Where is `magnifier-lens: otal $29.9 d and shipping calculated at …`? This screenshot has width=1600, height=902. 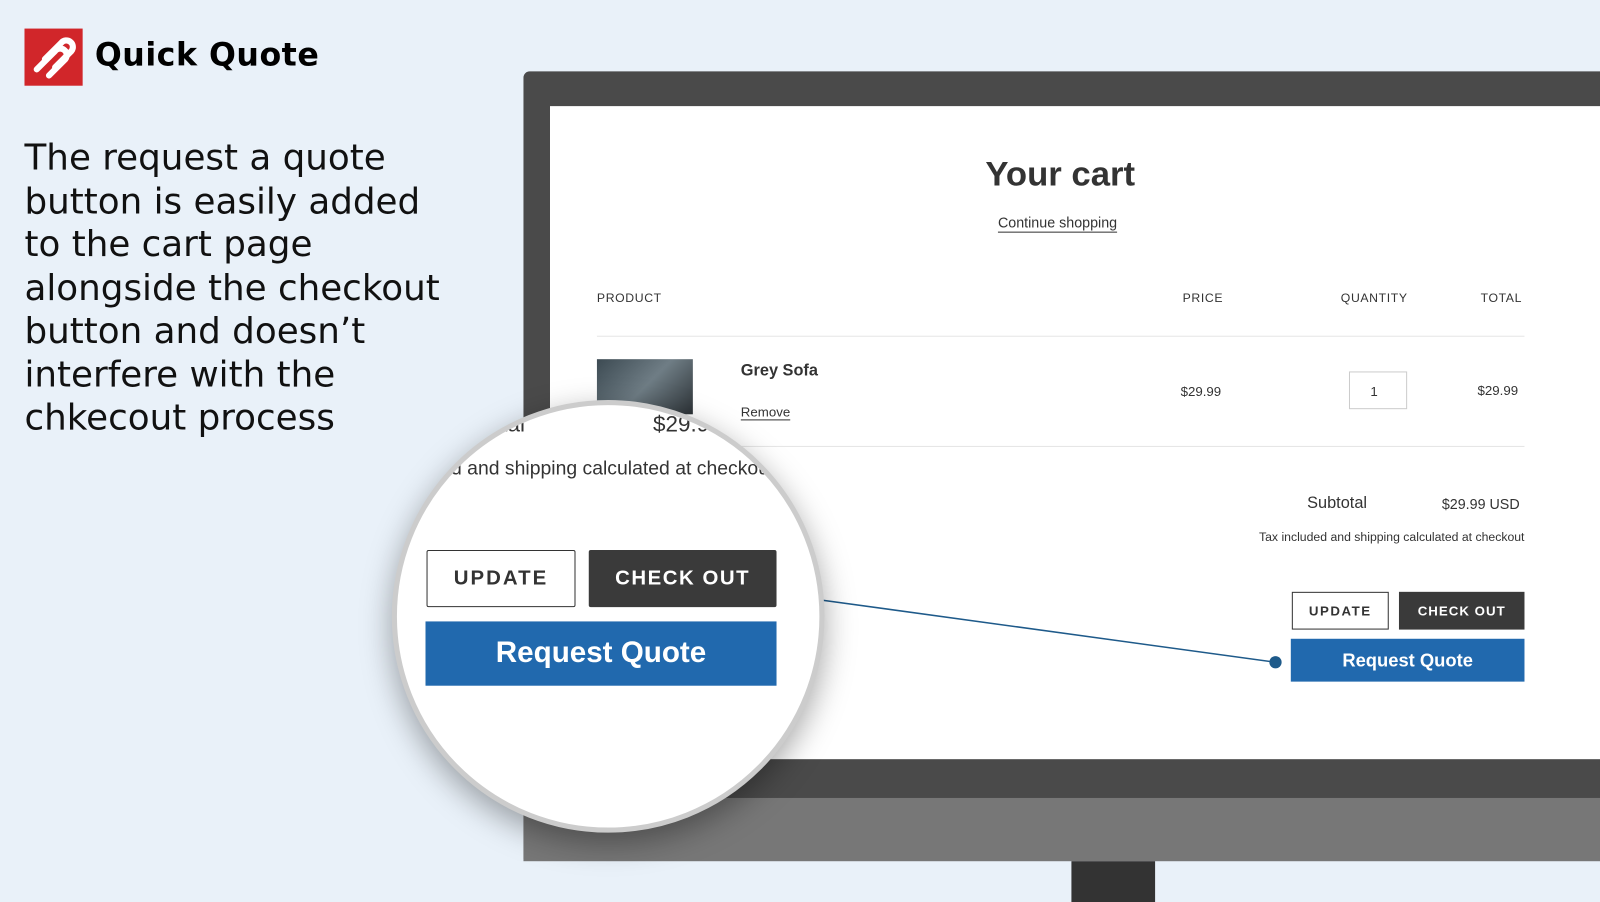 magnifier-lens: otal $29.9 d and shipping calculated at … is located at coordinates (608, 616).